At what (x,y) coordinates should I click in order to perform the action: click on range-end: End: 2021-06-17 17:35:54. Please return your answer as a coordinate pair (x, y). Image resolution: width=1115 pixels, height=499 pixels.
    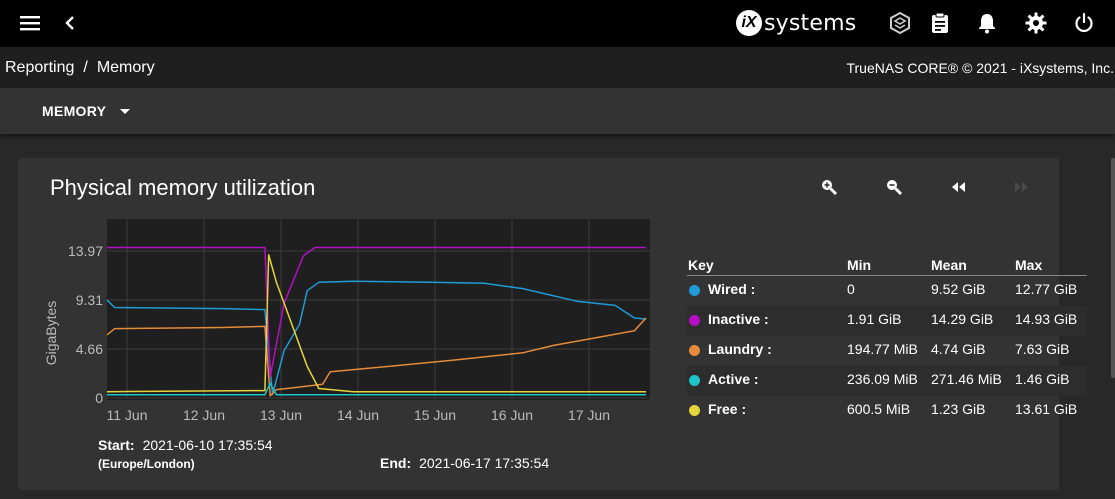
    Looking at the image, I should click on (464, 463).